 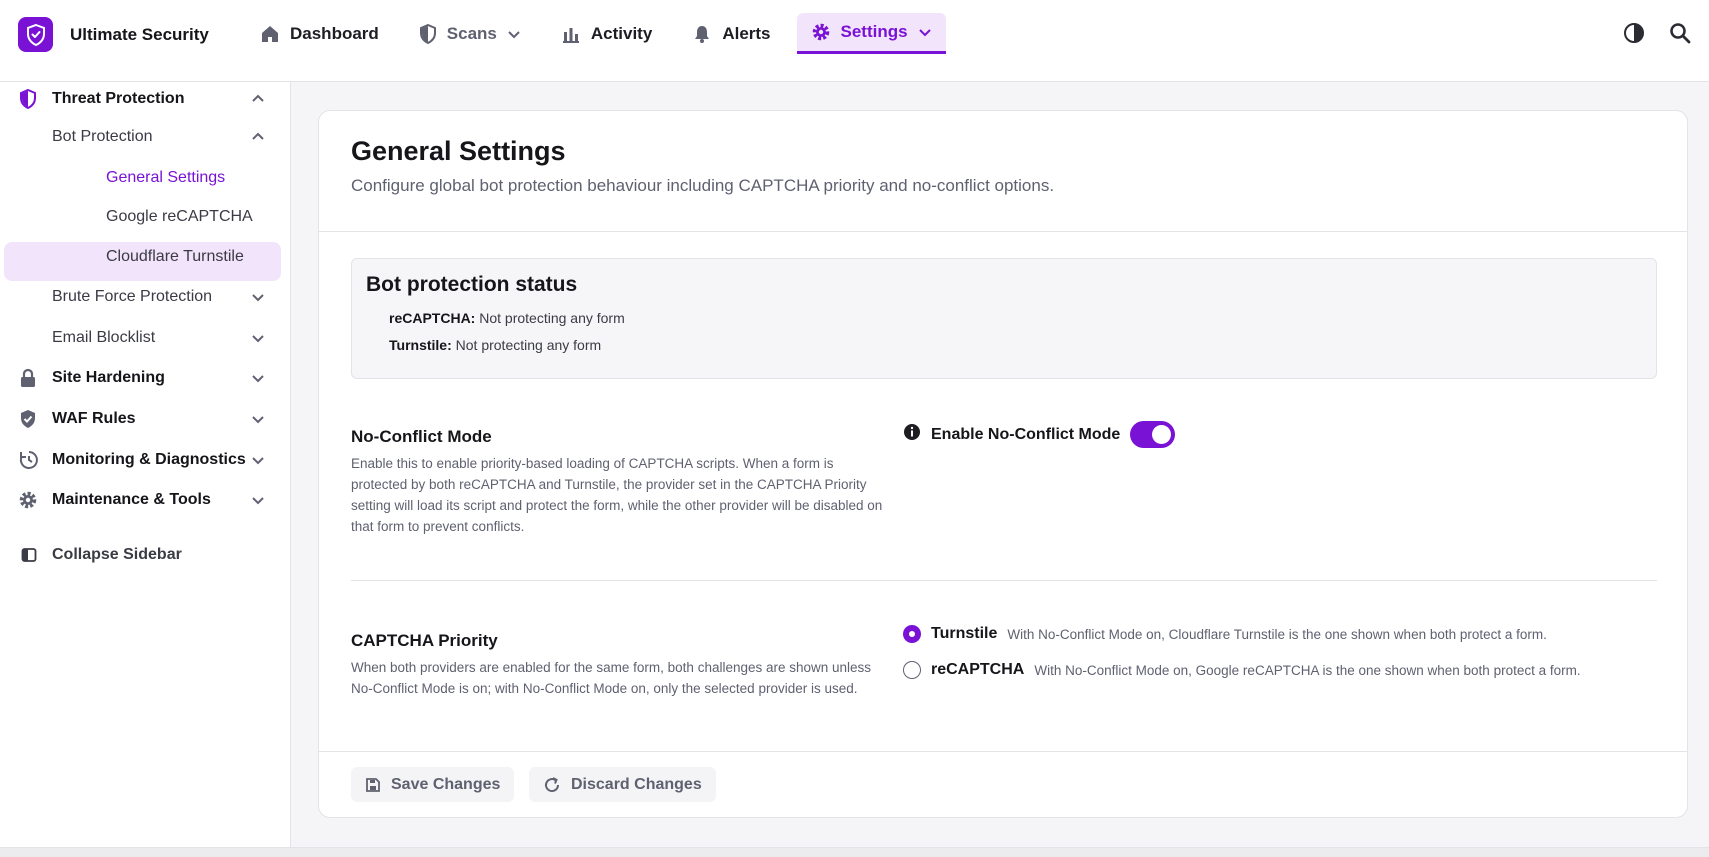 What do you see at coordinates (571, 34) in the screenshot?
I see `bar-chart-icon` at bounding box center [571, 34].